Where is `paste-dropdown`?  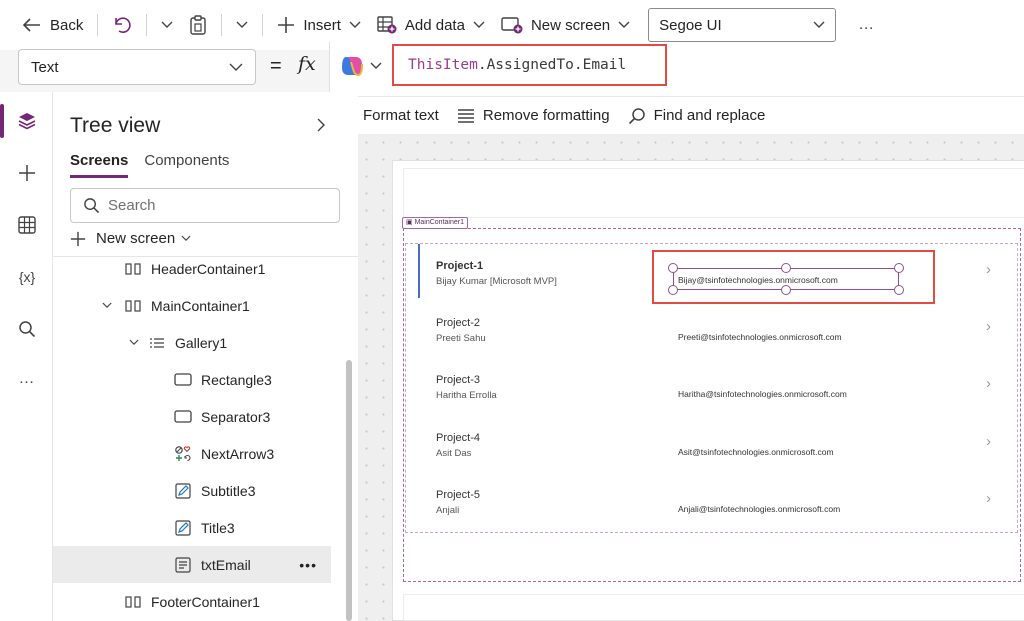 paste-dropdown is located at coordinates (242, 25).